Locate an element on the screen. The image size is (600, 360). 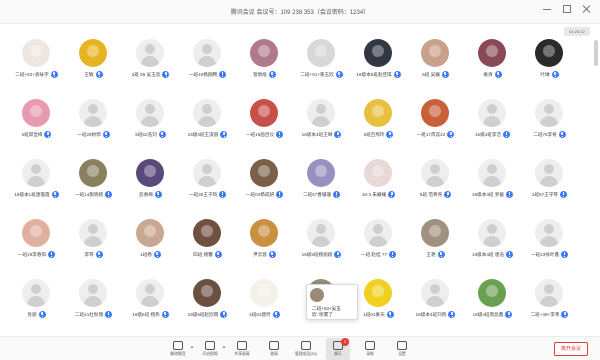
participant-name: 5班 吴巍 is located at coordinates (431, 74).